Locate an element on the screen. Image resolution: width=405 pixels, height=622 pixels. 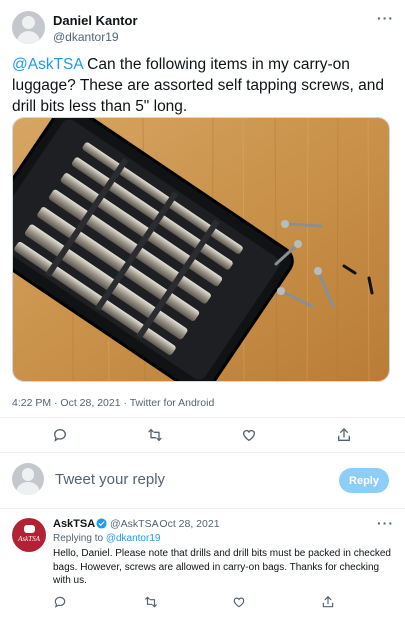
reply-button: Reply is located at coordinates (364, 480).